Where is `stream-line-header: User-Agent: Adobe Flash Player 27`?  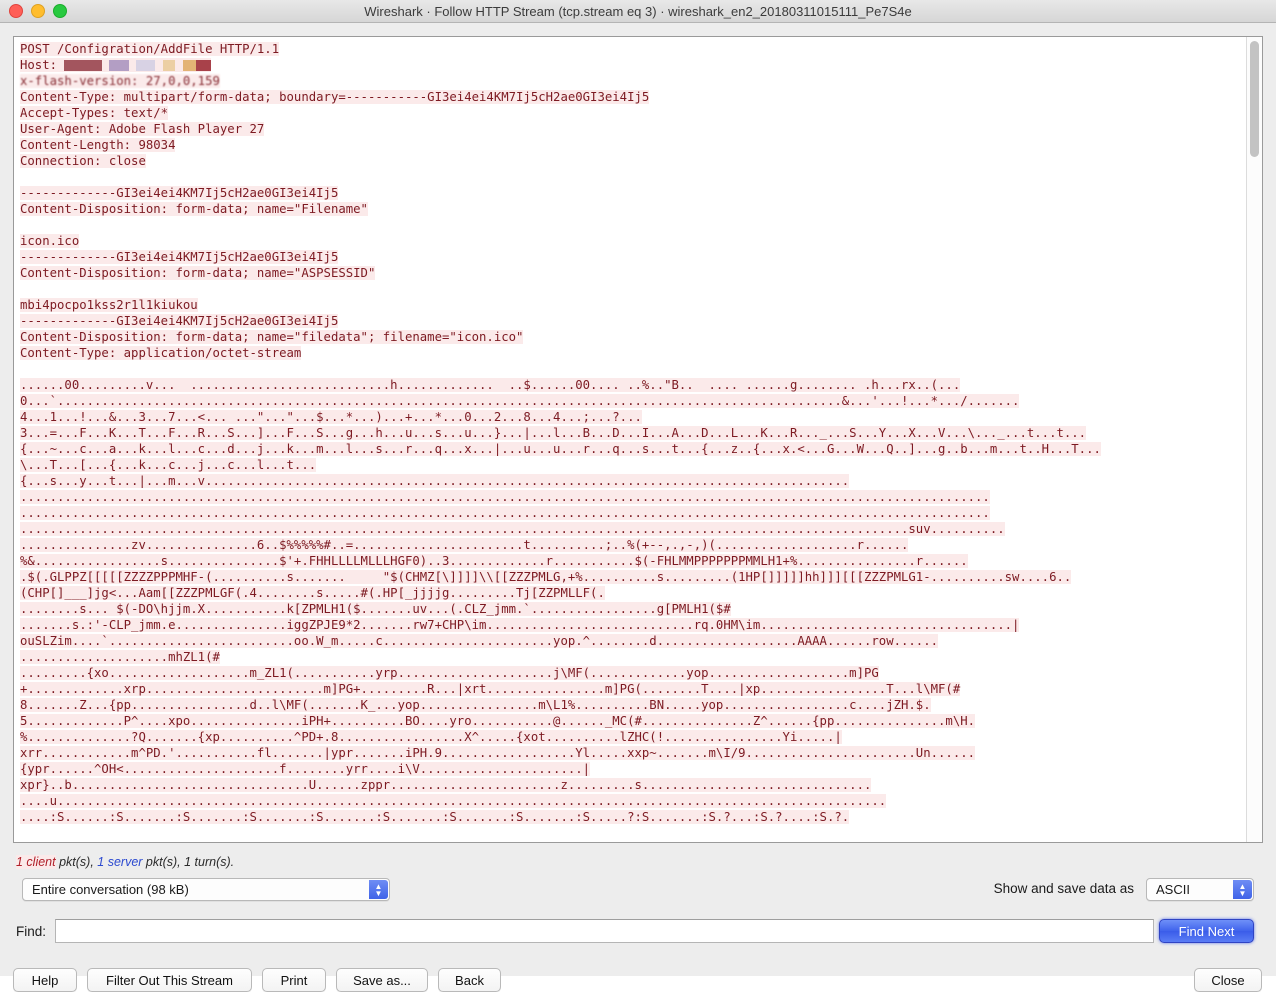 stream-line-header: User-Agent: Adobe Flash Player 27 is located at coordinates (142, 129).